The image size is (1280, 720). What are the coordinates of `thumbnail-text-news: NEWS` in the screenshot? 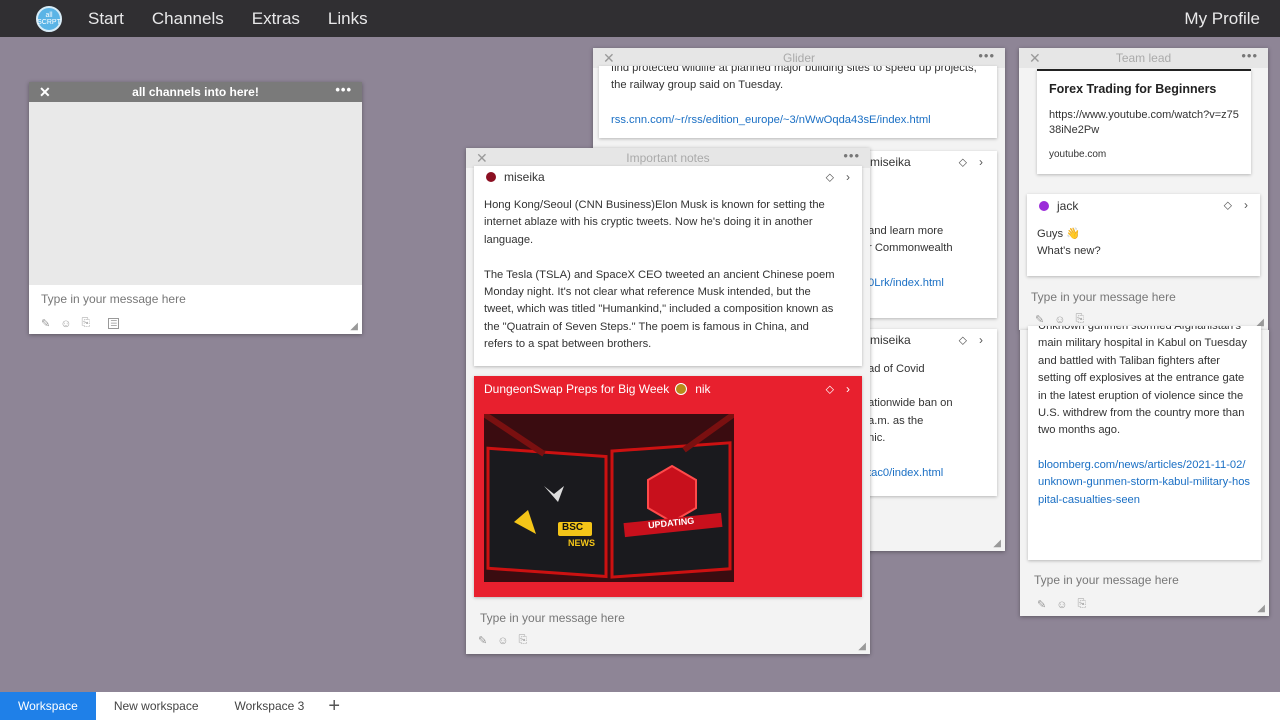 It's located at (581, 543).